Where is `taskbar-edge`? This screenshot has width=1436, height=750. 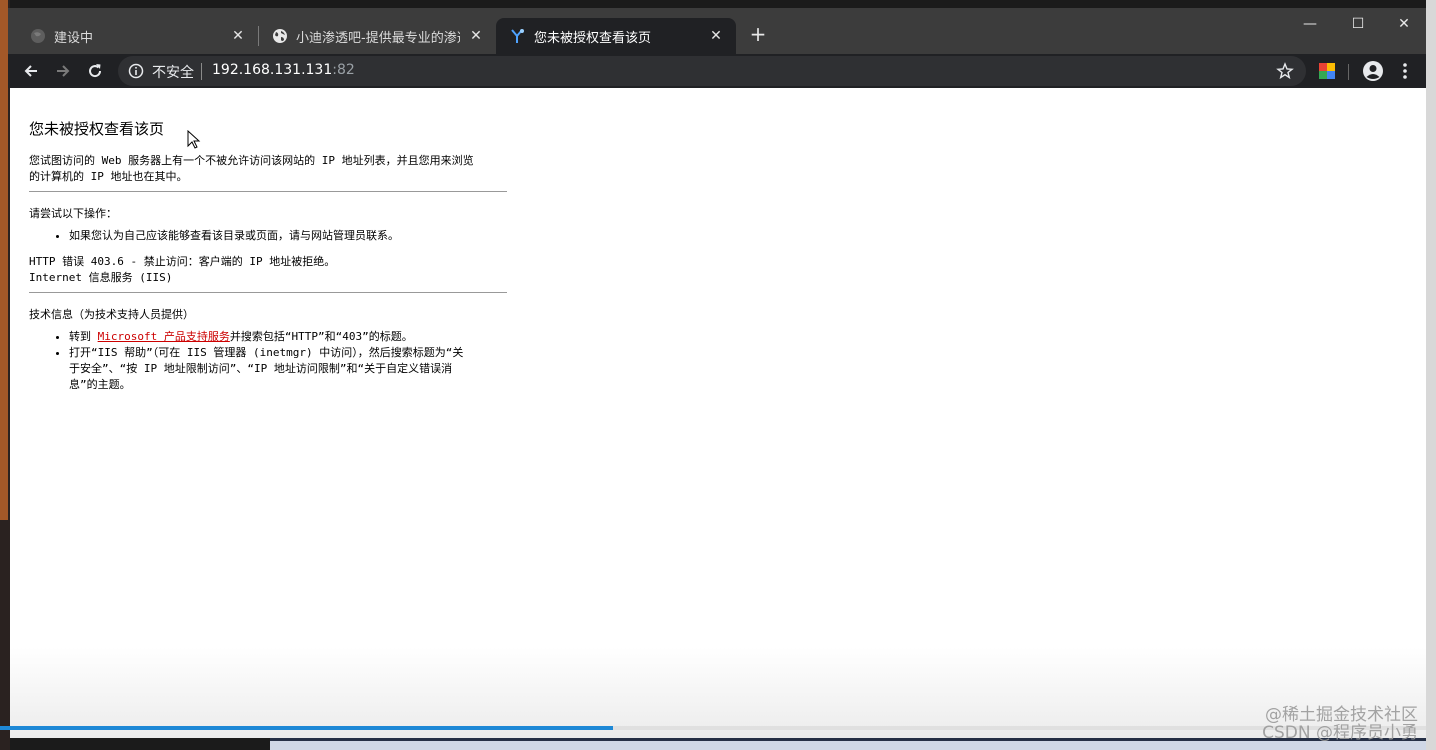 taskbar-edge is located at coordinates (848, 739).